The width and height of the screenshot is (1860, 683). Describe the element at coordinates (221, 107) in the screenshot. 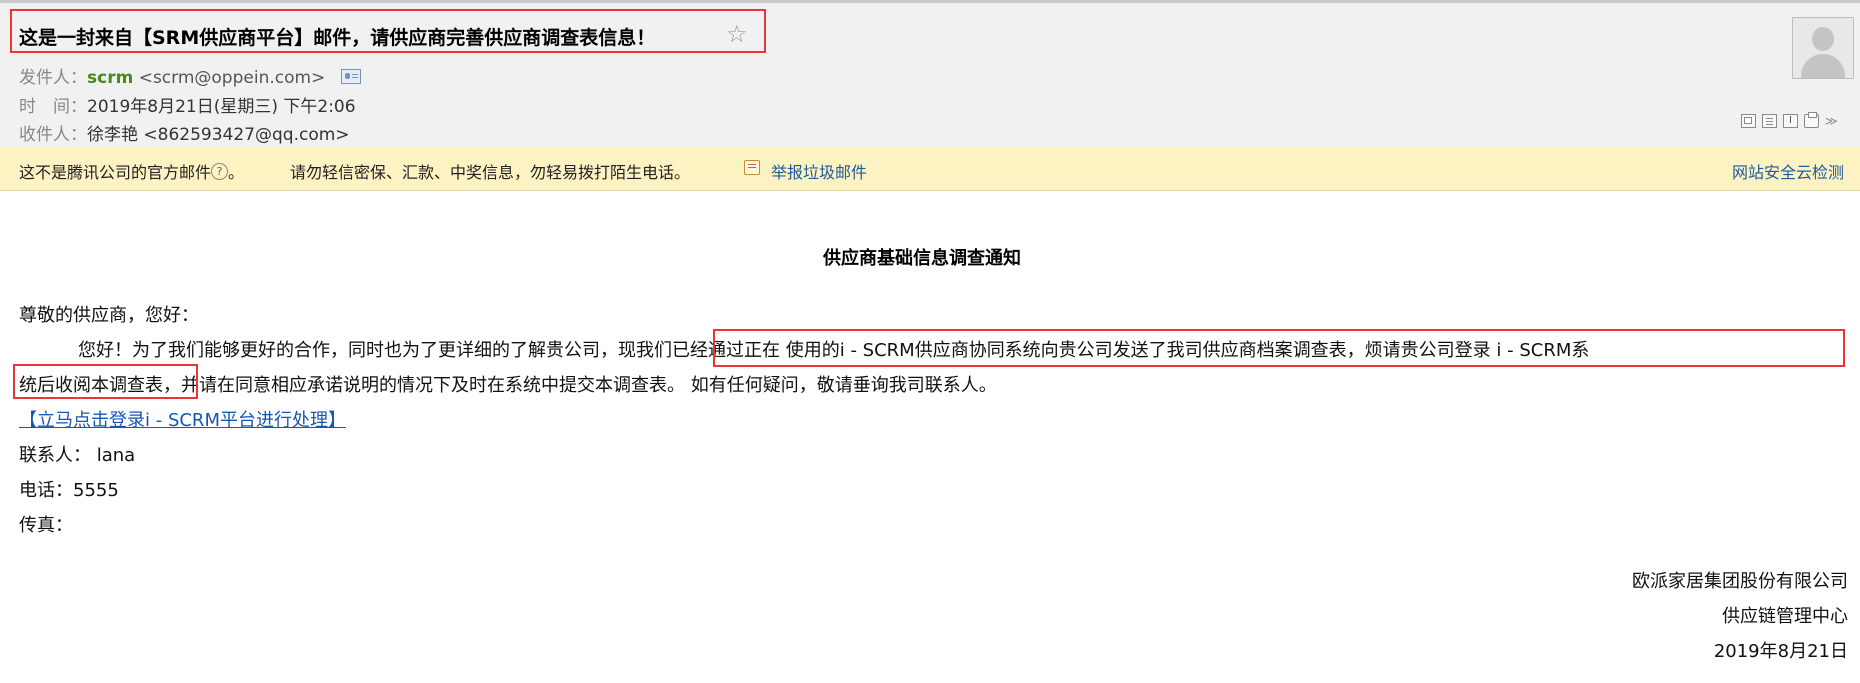

I see `time-value: 2019年8月21日(星期三) 下午2:06` at that location.